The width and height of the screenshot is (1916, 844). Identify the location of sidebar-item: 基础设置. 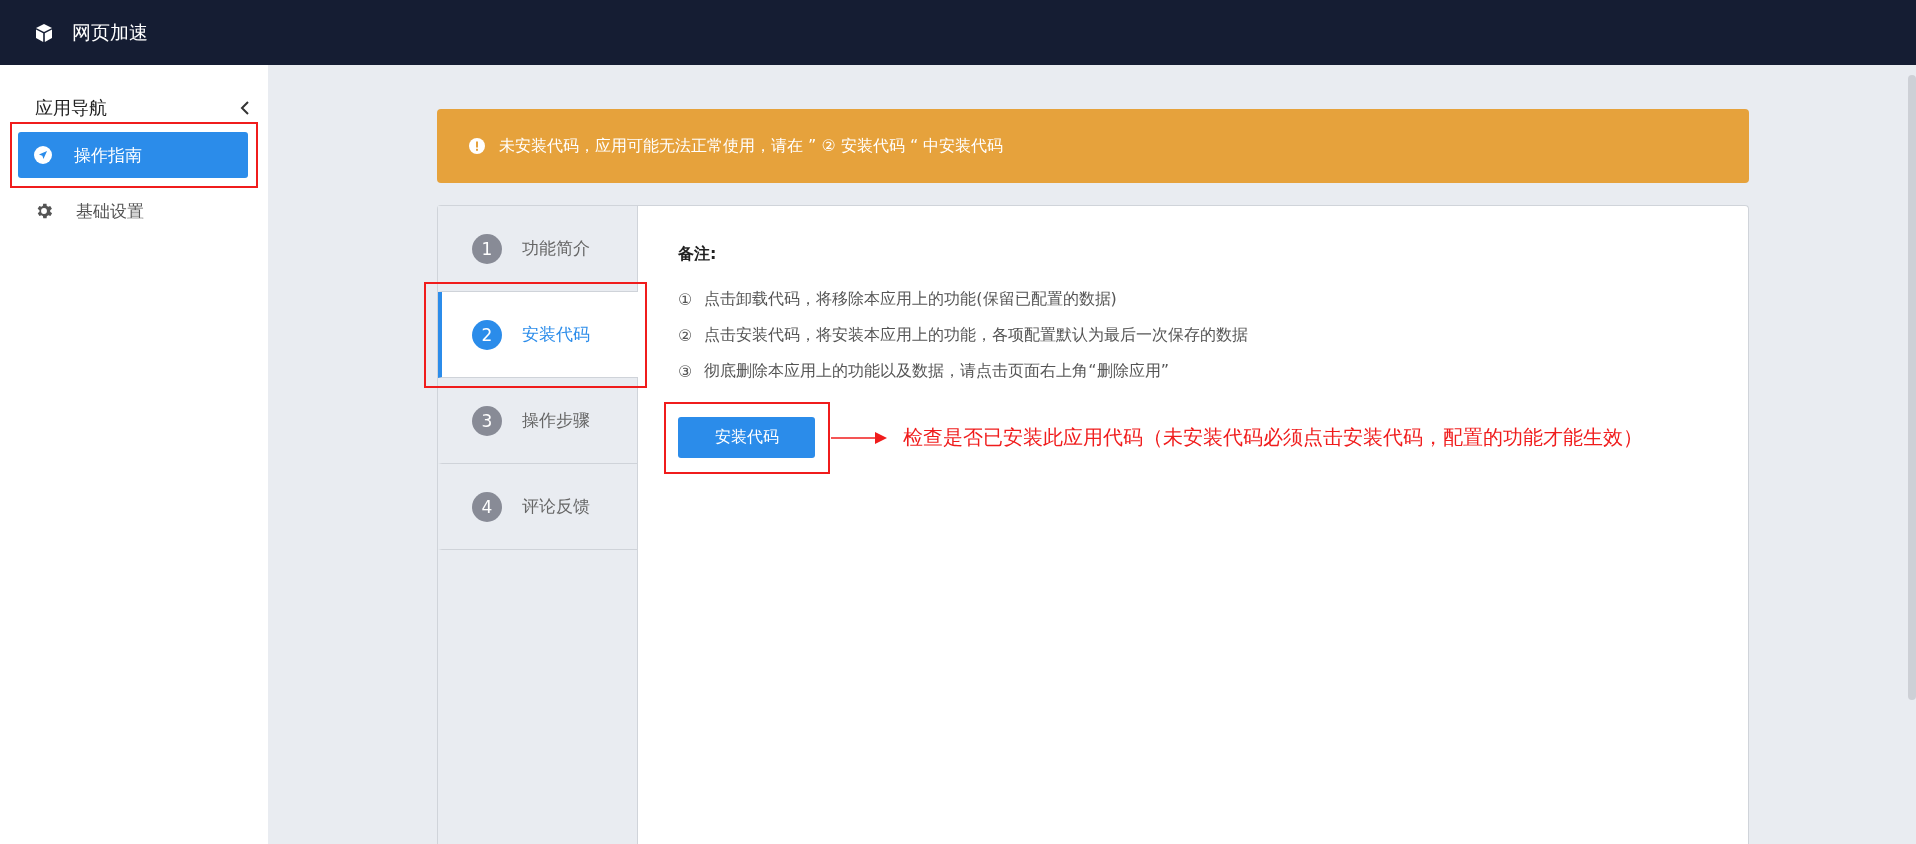
(133, 211).